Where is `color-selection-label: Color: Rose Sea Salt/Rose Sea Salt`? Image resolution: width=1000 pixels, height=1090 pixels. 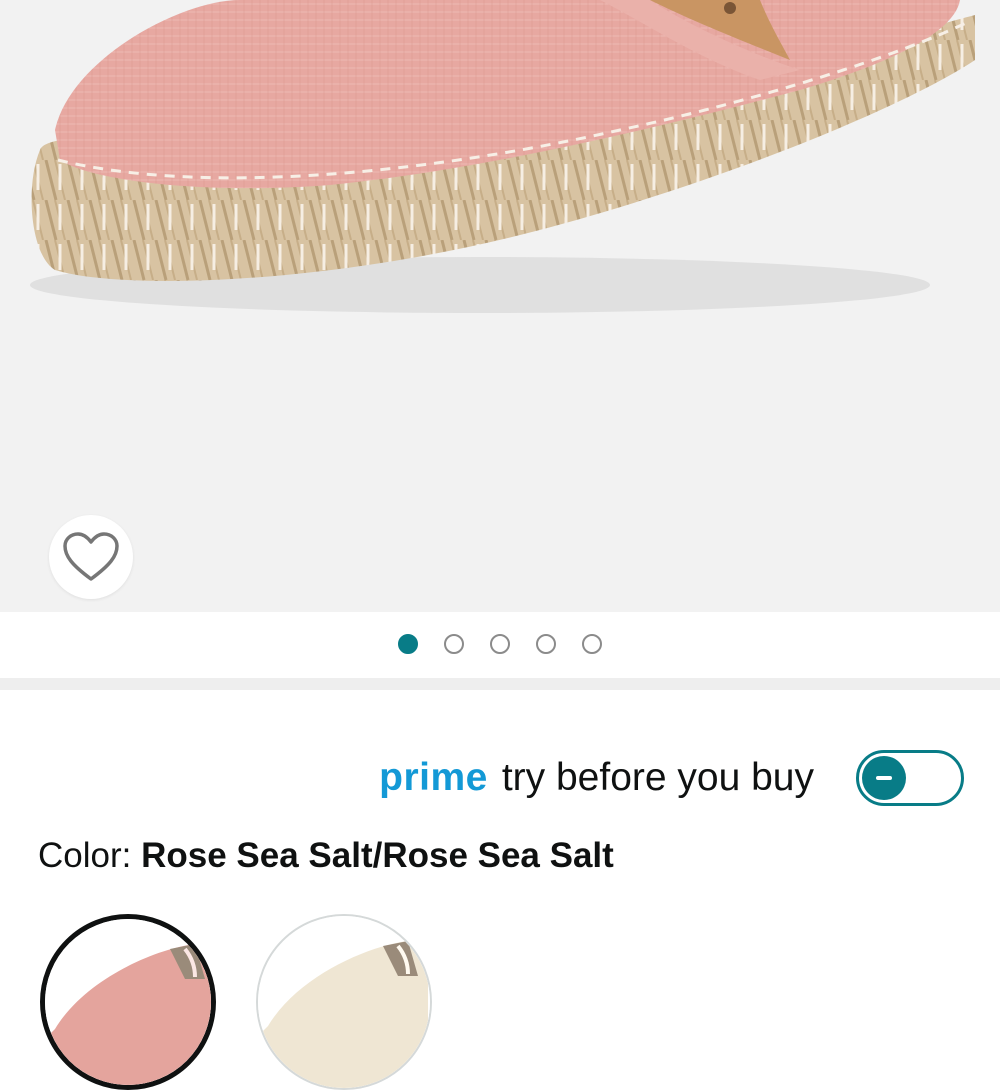
color-selection-label: Color: Rose Sea Salt/Rose Sea Salt is located at coordinates (326, 856).